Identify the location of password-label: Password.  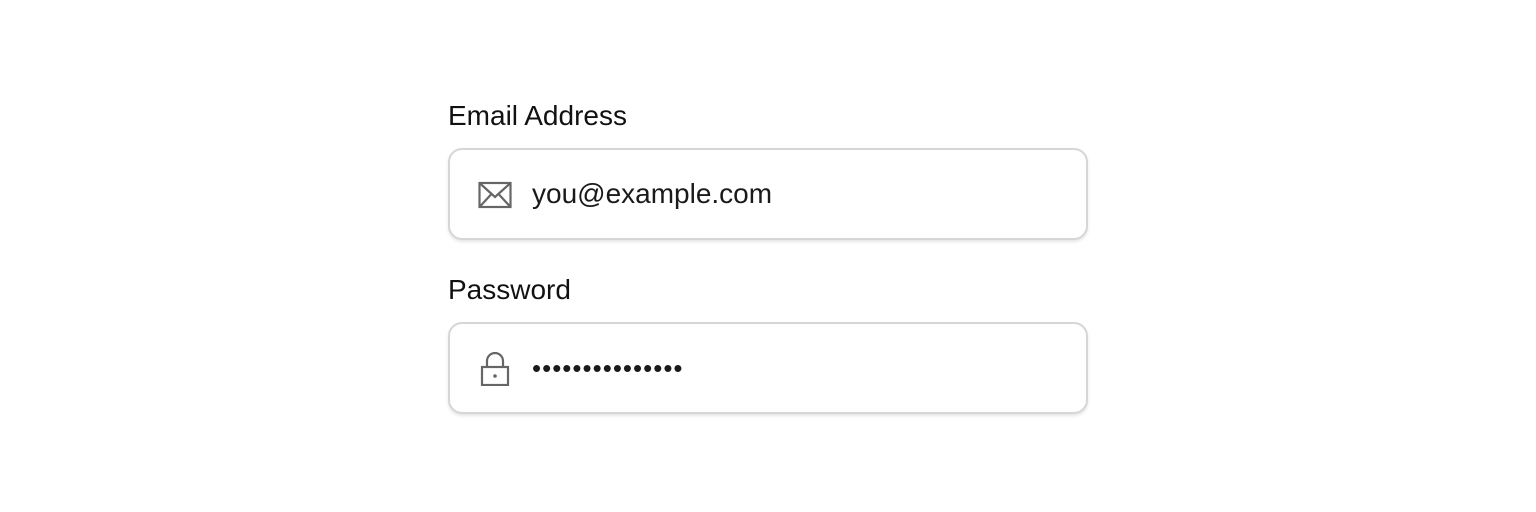
(509, 289).